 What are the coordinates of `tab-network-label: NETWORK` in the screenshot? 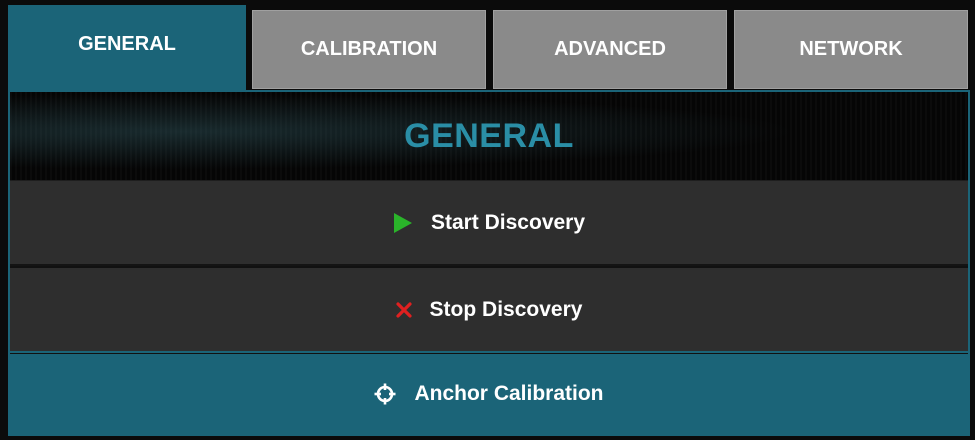 It's located at (851, 49).